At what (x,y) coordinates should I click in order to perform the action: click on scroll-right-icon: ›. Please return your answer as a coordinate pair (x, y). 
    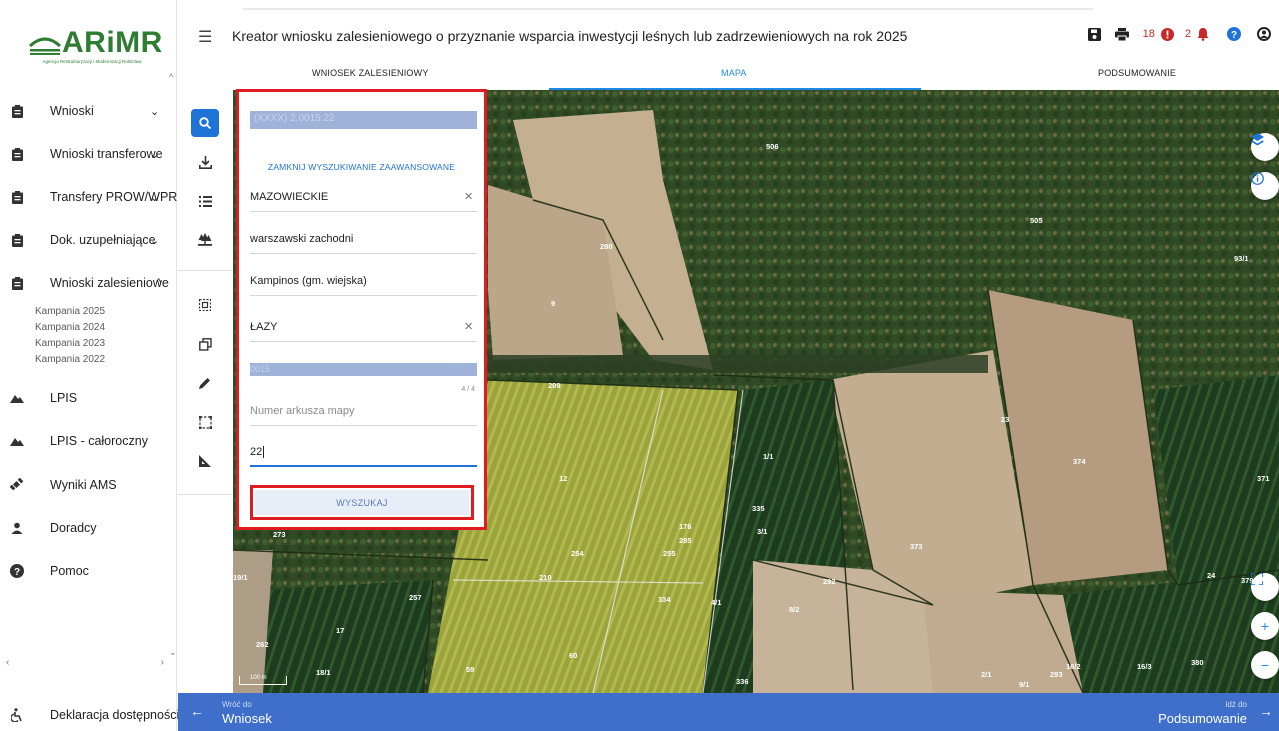
    Looking at the image, I should click on (162, 662).